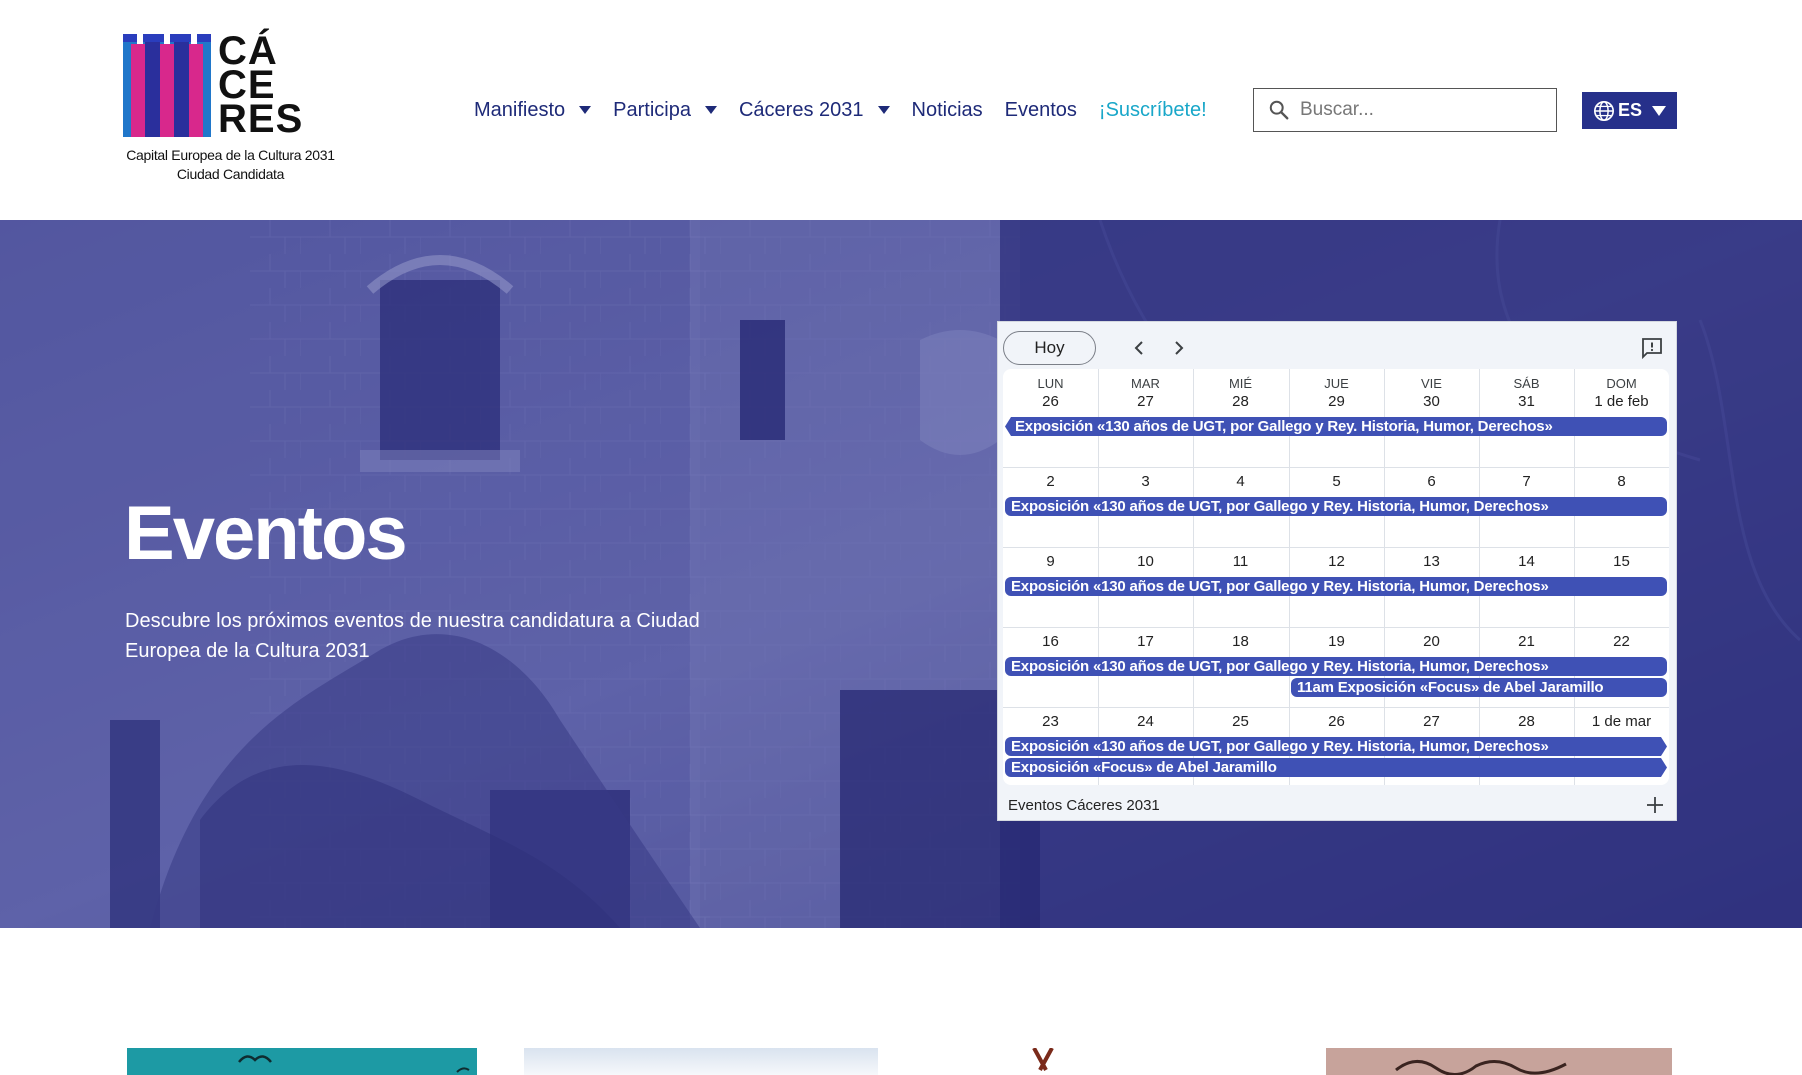 The height and width of the screenshot is (1075, 1802). I want to click on nav-item-manifiesto: Manifiesto, so click(533, 110).